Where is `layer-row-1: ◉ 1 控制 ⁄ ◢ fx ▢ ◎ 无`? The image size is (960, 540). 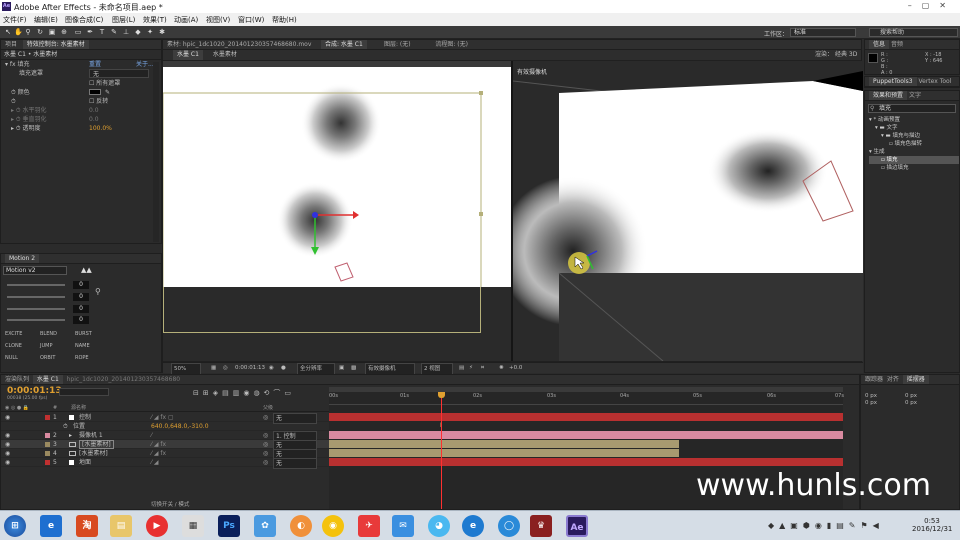
layer-row-1: ◉ 1 控制 ⁄ ◢ fx ▢ ◎ 无 is located at coordinates (165, 418).